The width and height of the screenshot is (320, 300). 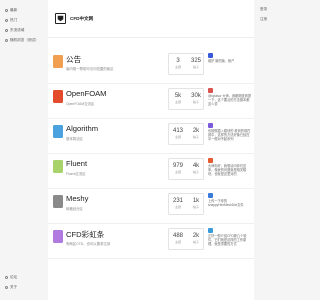 What do you see at coordinates (178, 100) in the screenshot?
I see `topics-stat: 5k 主题` at bounding box center [178, 100].